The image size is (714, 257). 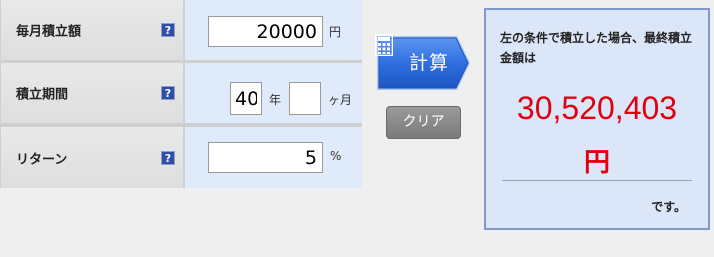 I want to click on return-unit: %, so click(x=336, y=156).